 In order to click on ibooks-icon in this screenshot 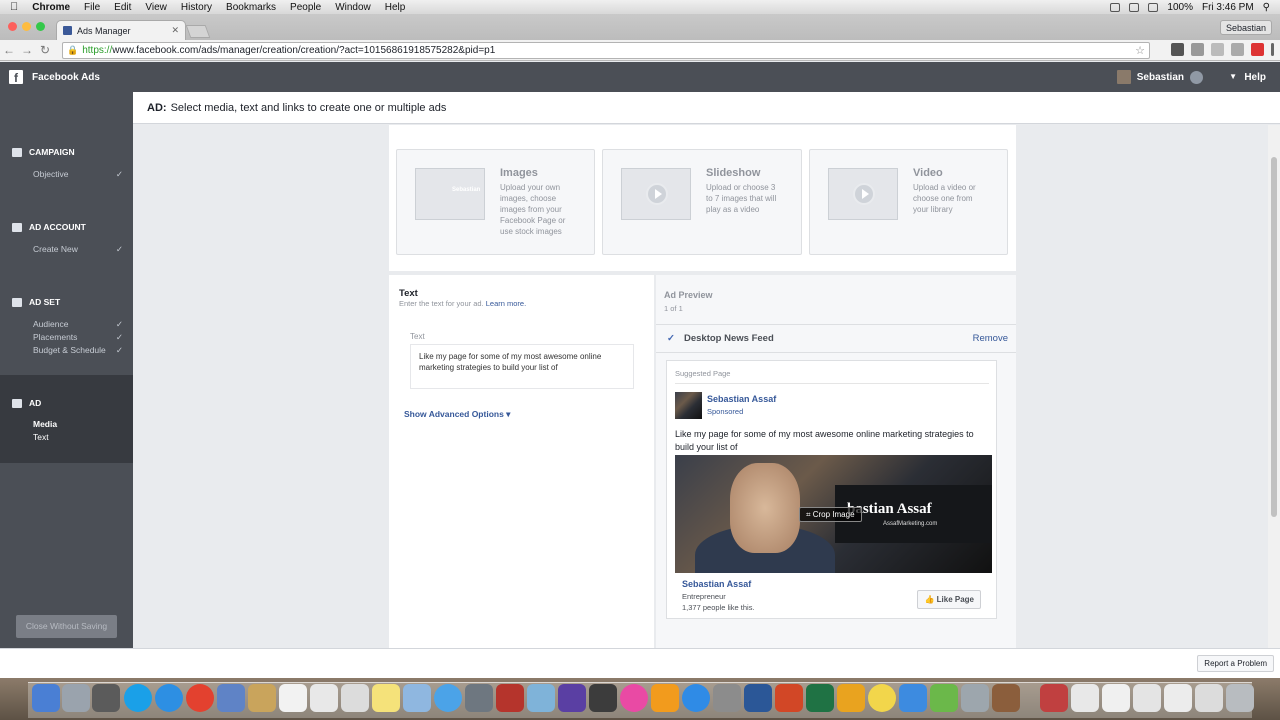, I will do `click(665, 698)`.